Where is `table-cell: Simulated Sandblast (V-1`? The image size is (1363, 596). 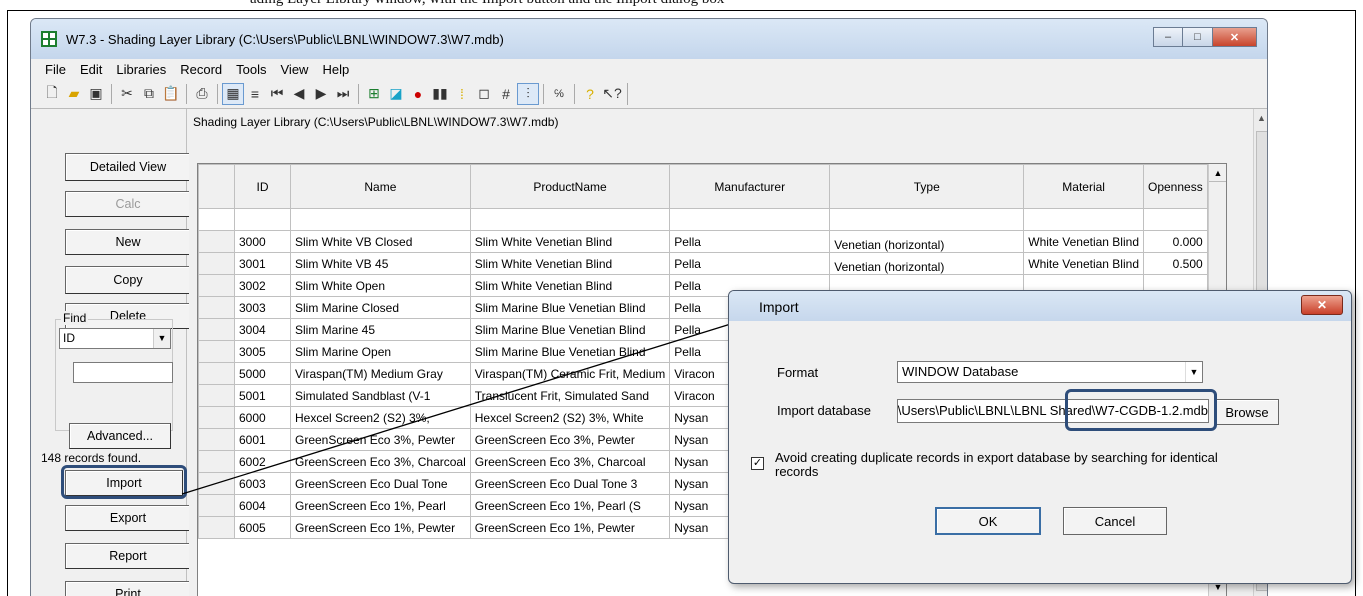
table-cell: Simulated Sandblast (V-1 is located at coordinates (380, 395).